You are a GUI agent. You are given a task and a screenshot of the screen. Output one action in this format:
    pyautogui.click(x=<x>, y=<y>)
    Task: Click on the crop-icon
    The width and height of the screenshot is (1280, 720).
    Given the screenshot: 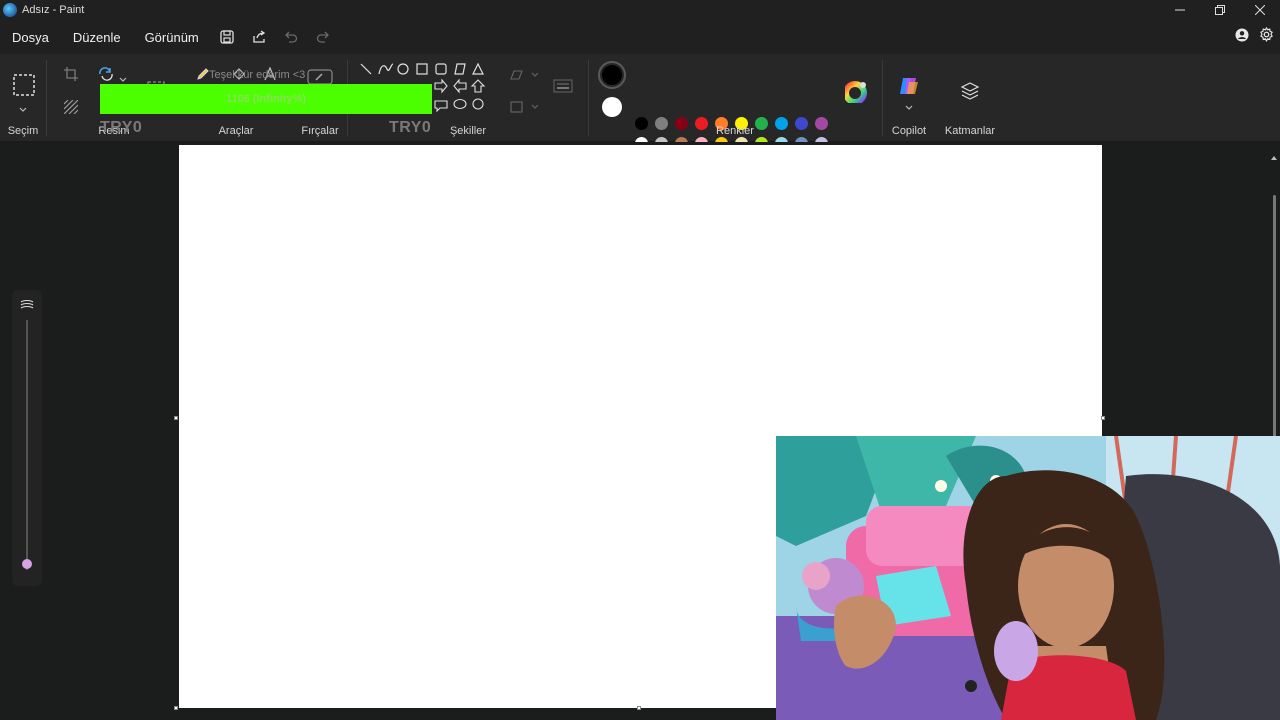 What is the action you would take?
    pyautogui.click(x=71, y=74)
    